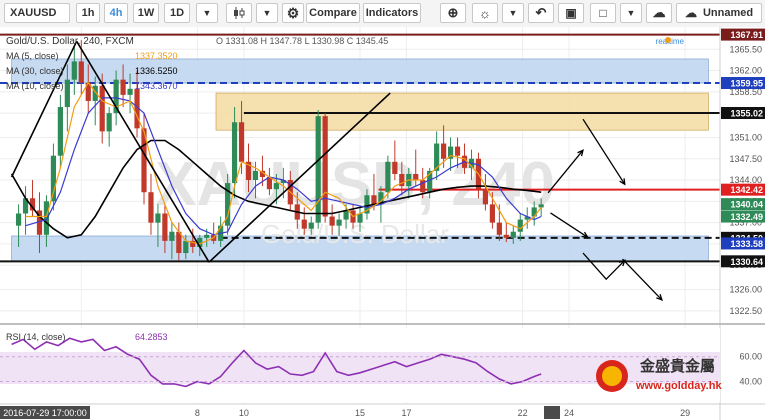 The width and height of the screenshot is (765, 420). I want to click on fullscreen-dropdown: ▼, so click(631, 13).